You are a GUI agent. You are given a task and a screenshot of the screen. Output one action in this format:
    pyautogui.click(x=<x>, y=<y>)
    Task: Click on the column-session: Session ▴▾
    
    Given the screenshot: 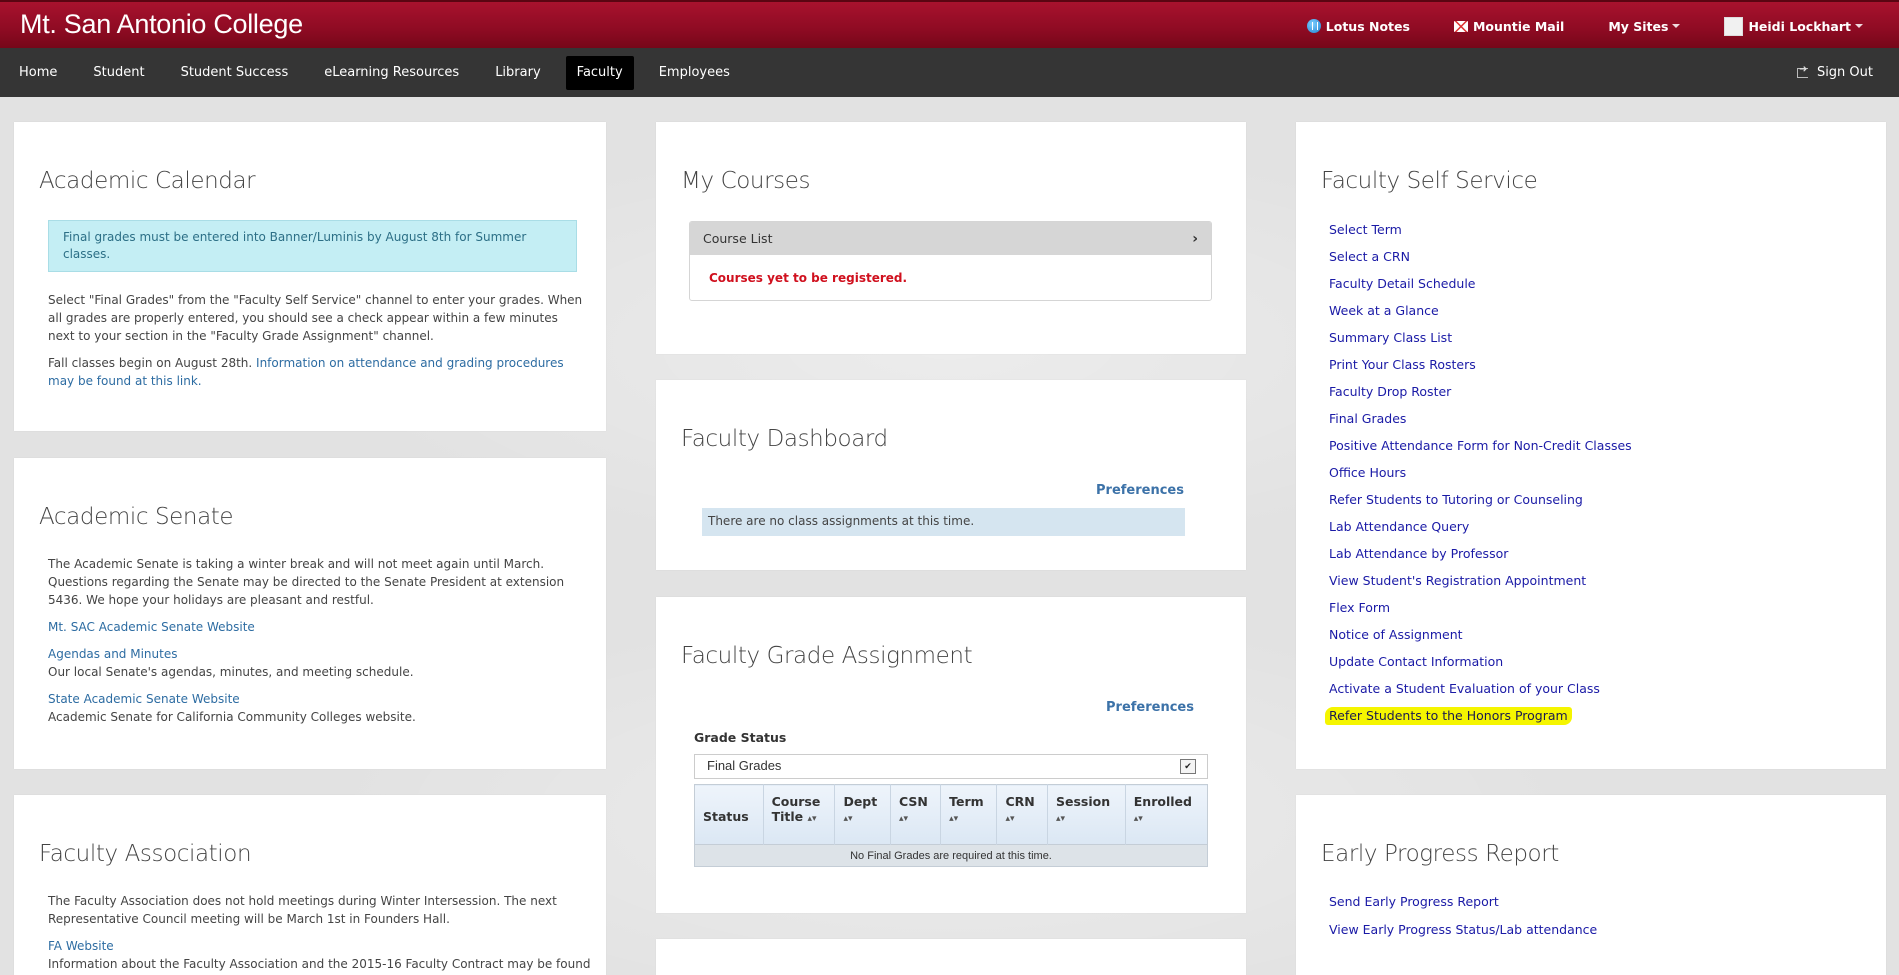 What is the action you would take?
    pyautogui.click(x=1086, y=814)
    